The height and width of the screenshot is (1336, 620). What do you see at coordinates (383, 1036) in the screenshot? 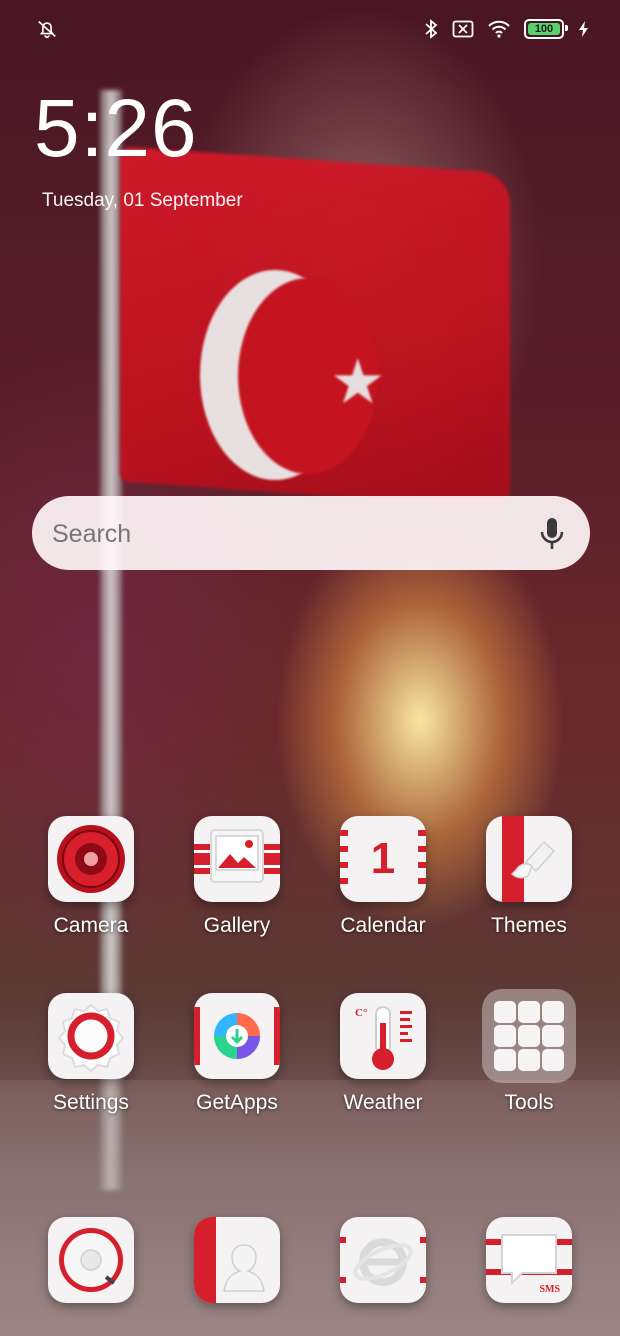
I see `weather-icon: C°` at bounding box center [383, 1036].